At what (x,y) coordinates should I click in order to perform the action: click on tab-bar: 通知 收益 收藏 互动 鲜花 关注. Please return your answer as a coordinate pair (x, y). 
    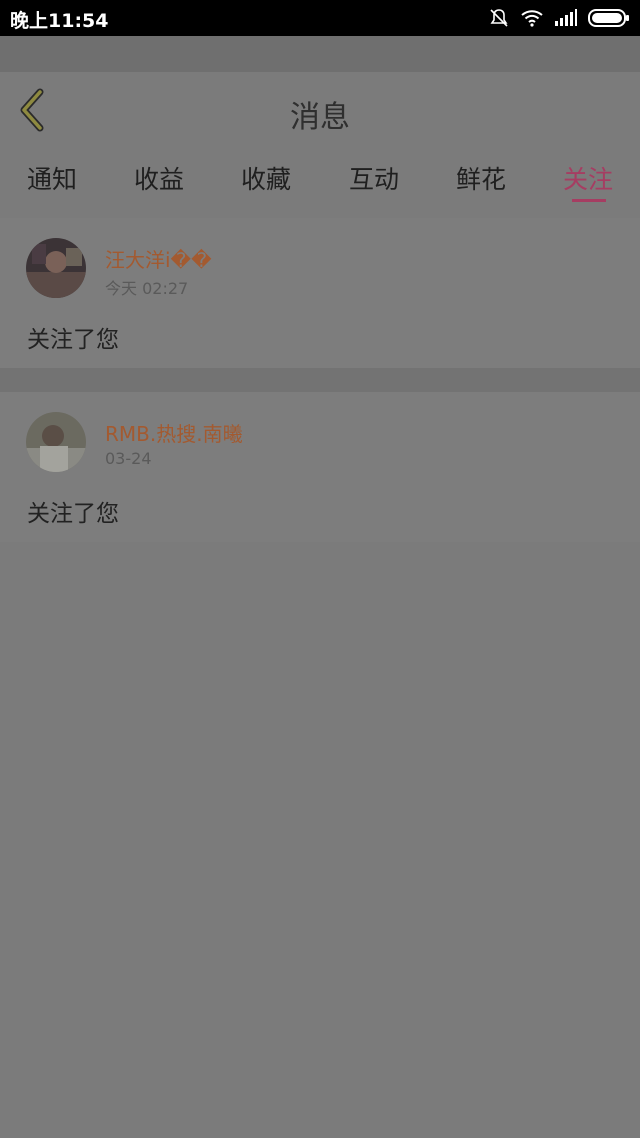
    Looking at the image, I should click on (320, 178).